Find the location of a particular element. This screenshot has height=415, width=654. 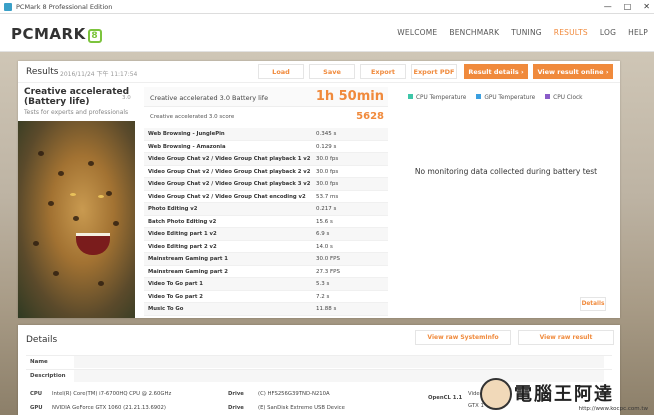

monitoring-details-button: Details is located at coordinates (593, 304).